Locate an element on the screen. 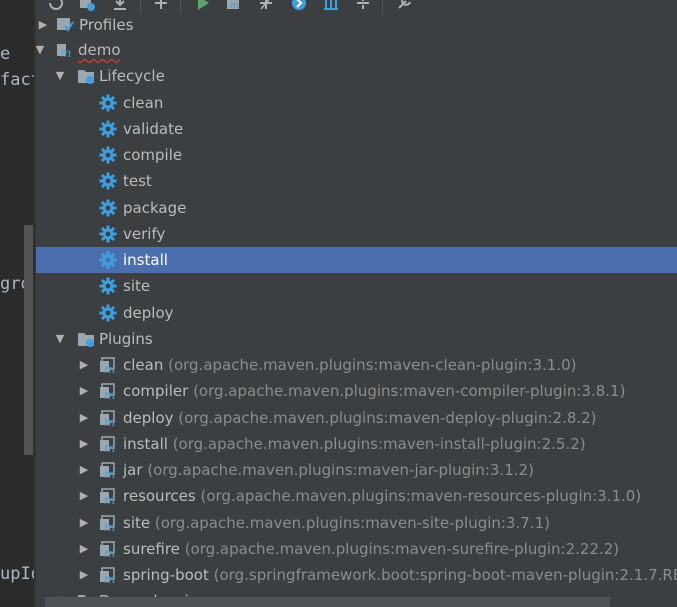 Image resolution: width=677 pixels, height=607 pixels. plugin-name: resources is located at coordinates (159, 496).